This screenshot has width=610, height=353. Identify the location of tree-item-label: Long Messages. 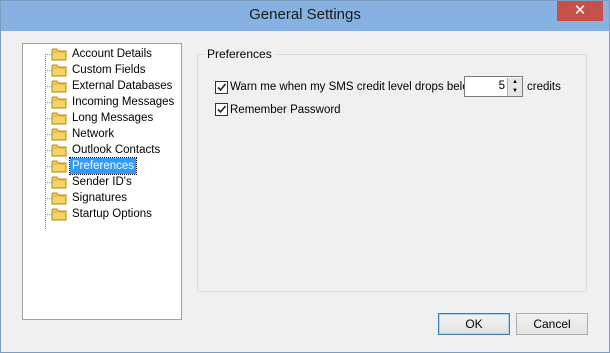
(113, 118).